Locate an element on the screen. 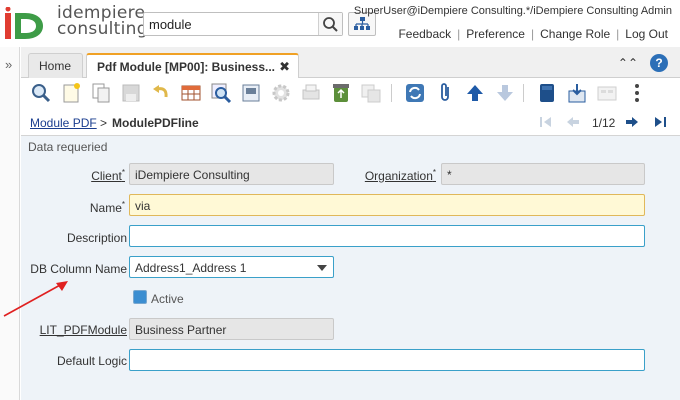  archive-button is located at coordinates (371, 93).